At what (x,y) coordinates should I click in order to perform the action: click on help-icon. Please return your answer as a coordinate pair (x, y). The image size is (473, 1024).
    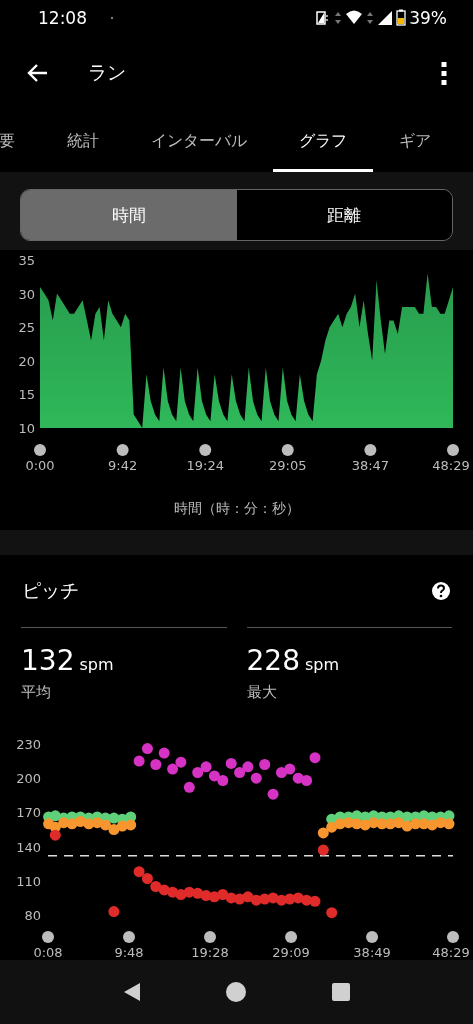
    Looking at the image, I should click on (441, 591).